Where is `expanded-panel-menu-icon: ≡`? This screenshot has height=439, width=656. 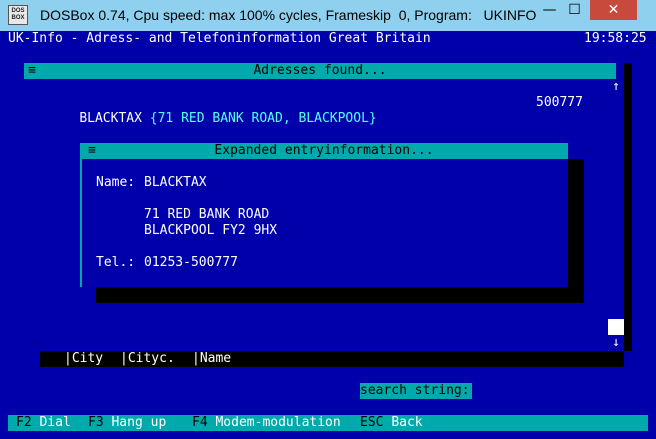 expanded-panel-menu-icon: ≡ is located at coordinates (92, 151).